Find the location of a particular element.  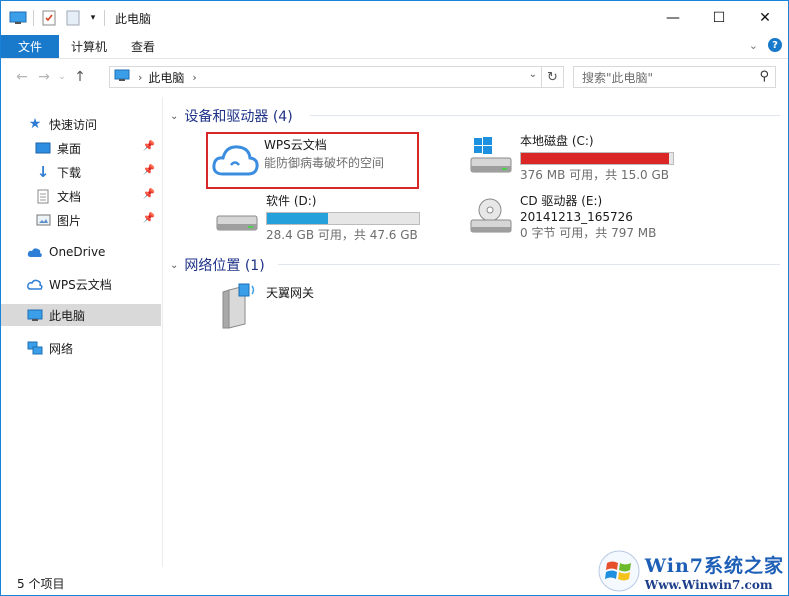

tab-computer: 计算机 is located at coordinates (89, 46).